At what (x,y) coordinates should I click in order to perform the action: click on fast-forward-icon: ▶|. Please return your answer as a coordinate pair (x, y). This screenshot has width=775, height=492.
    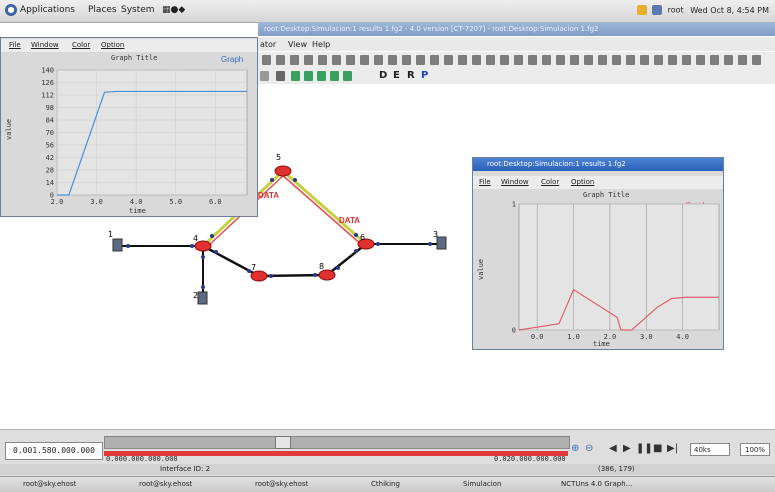
    Looking at the image, I should click on (672, 448).